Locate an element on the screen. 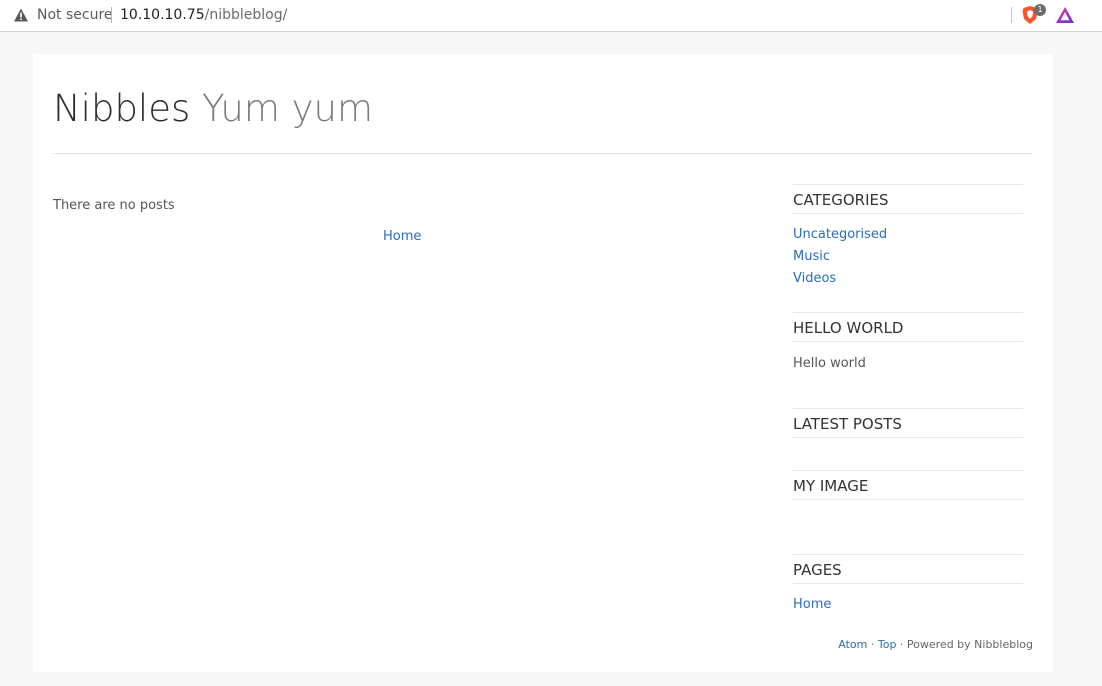 The width and height of the screenshot is (1102, 686). extensions-divider is located at coordinates (1011, 15).